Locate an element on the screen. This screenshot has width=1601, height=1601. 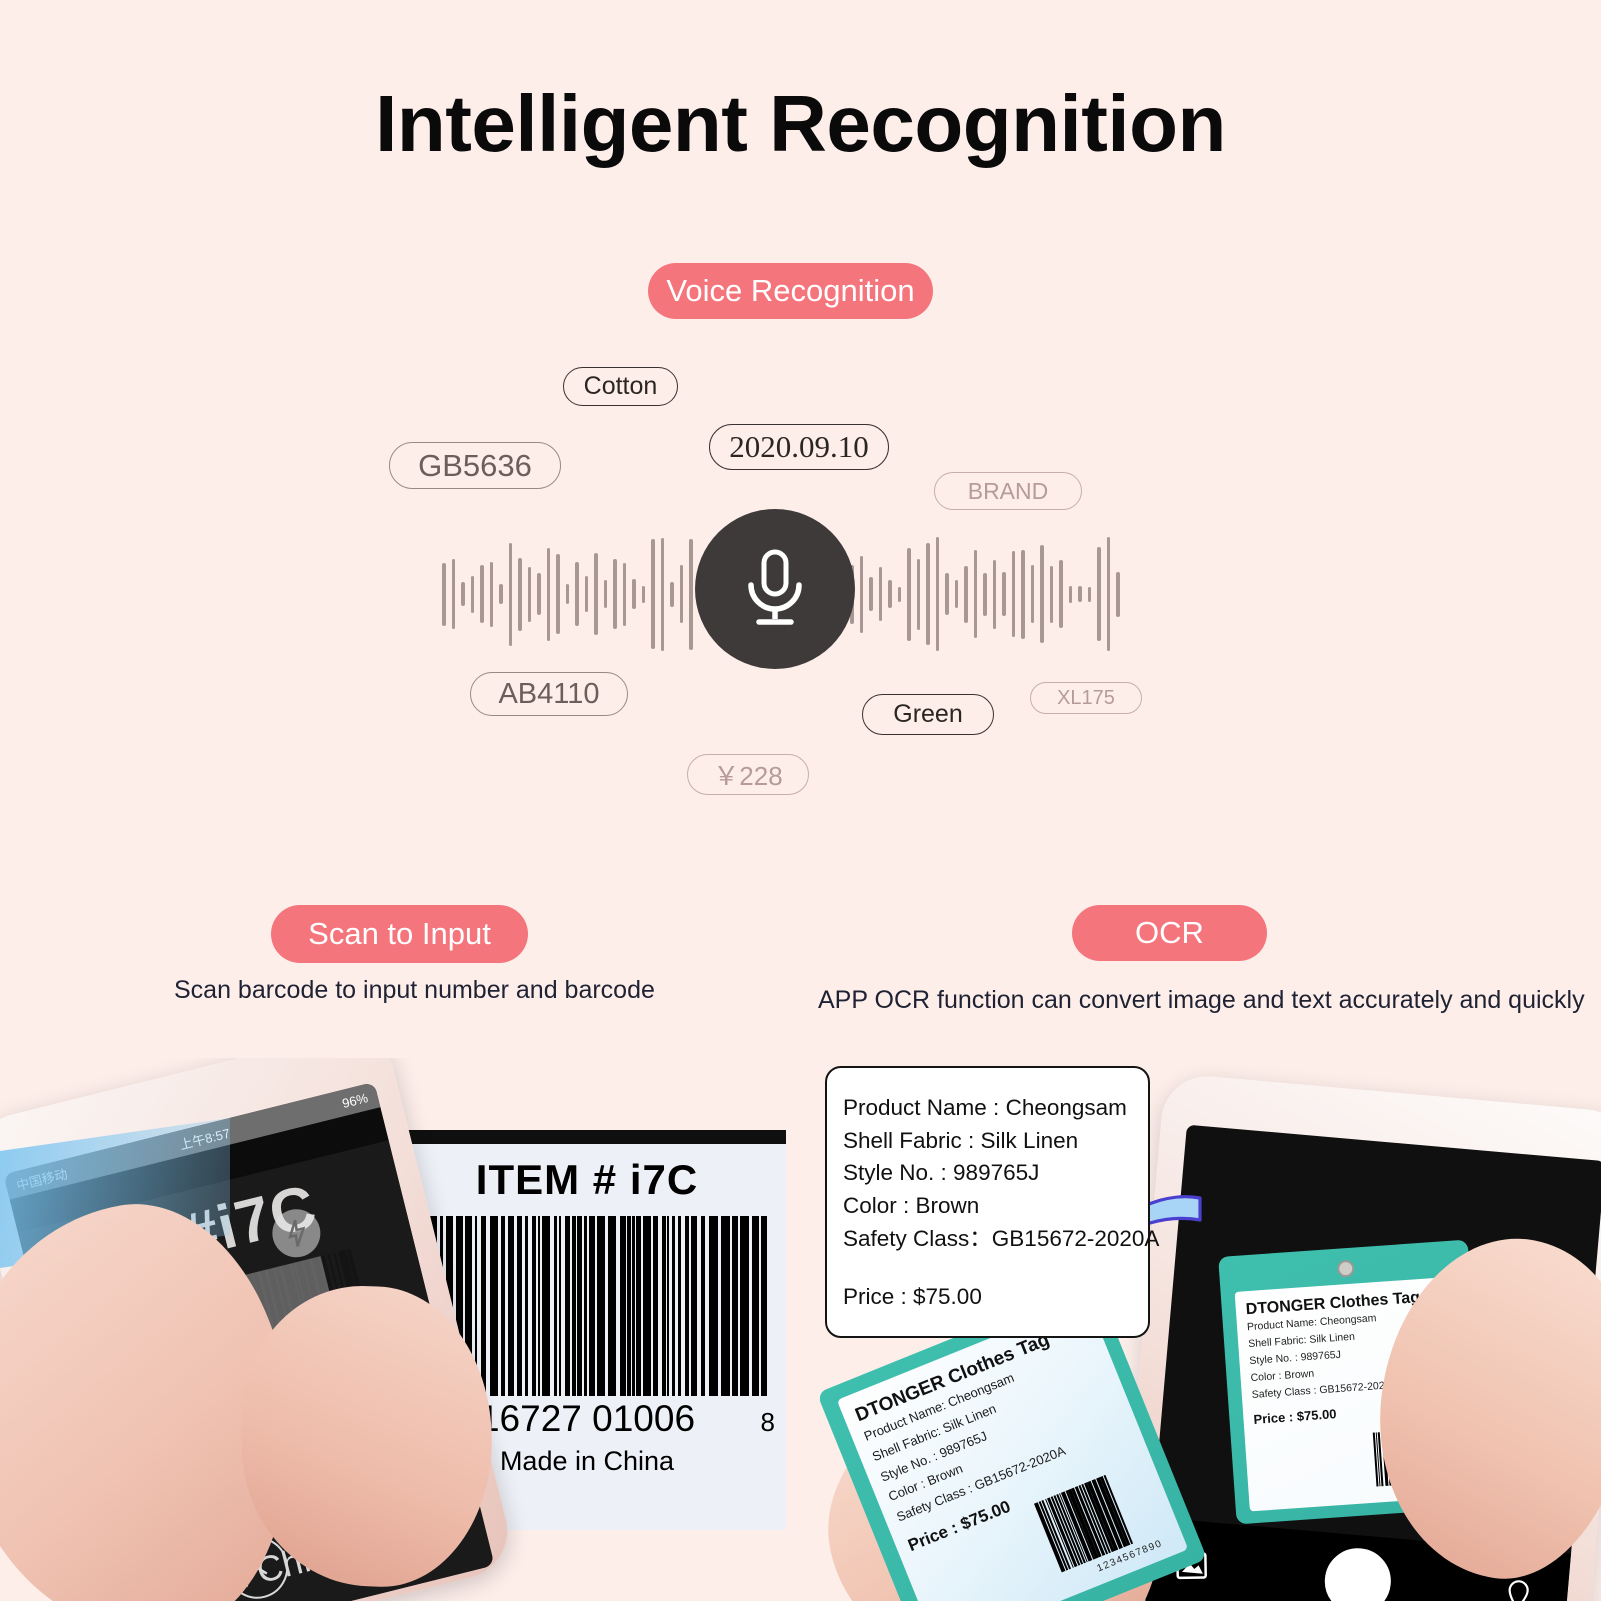
voice-tag-gb5636: GB5636 is located at coordinates (475, 465).